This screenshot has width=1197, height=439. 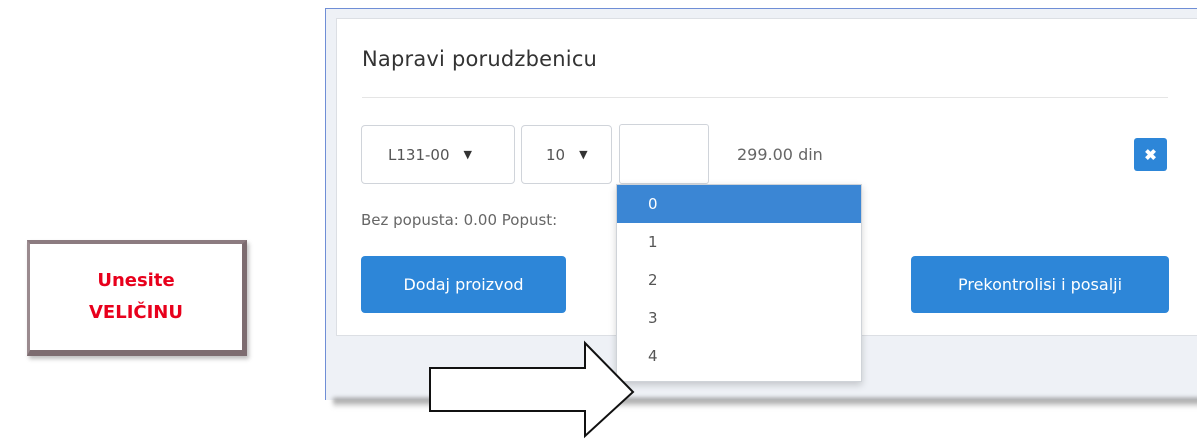 I want to click on close-icon: ✖, so click(x=1150, y=155).